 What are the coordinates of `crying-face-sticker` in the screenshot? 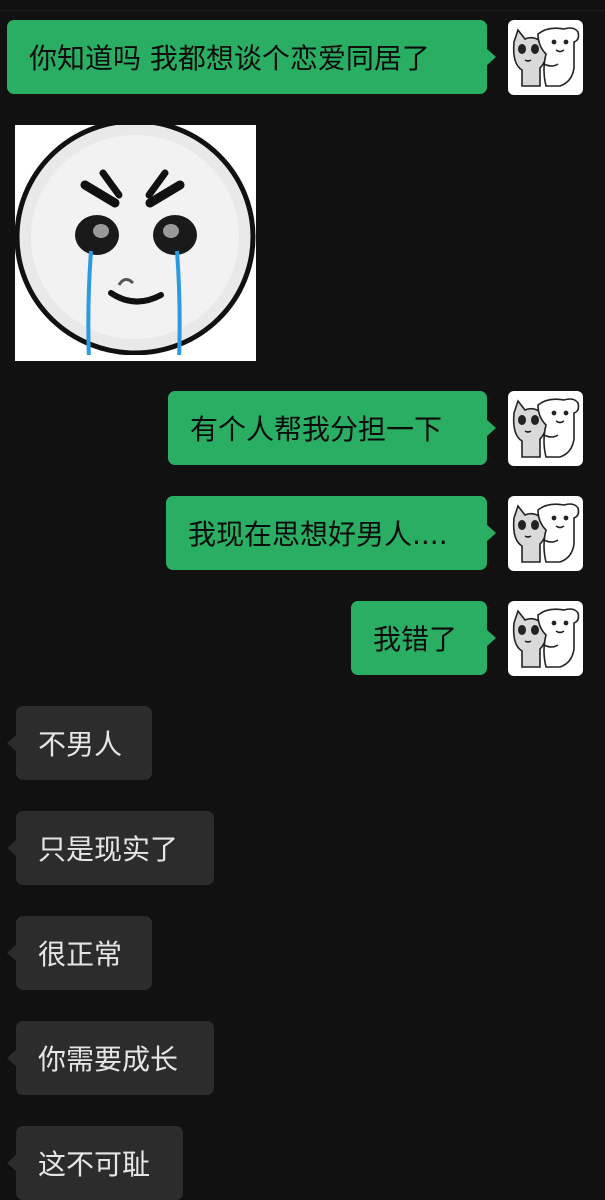 It's located at (135, 243).